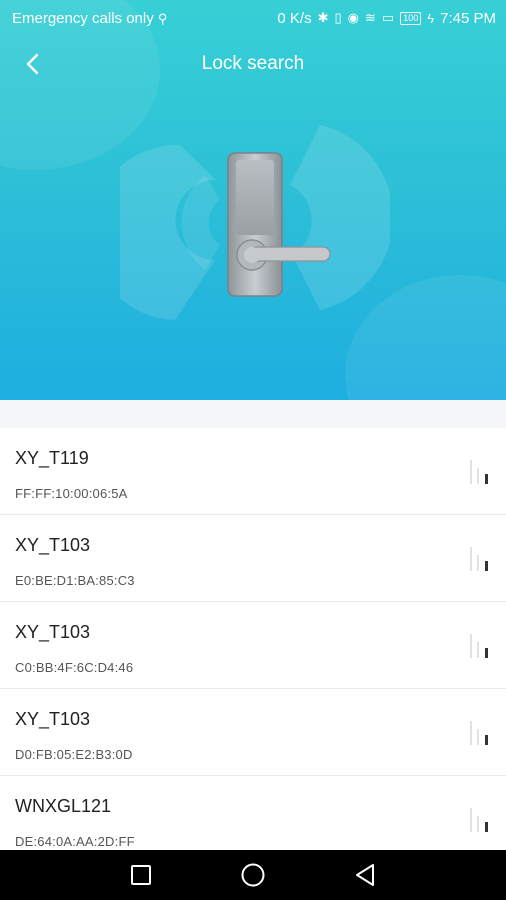 This screenshot has height=900, width=506. Describe the element at coordinates (75, 841) in the screenshot. I see `device-mac: DE:64:0A:AA:2D:FF` at that location.